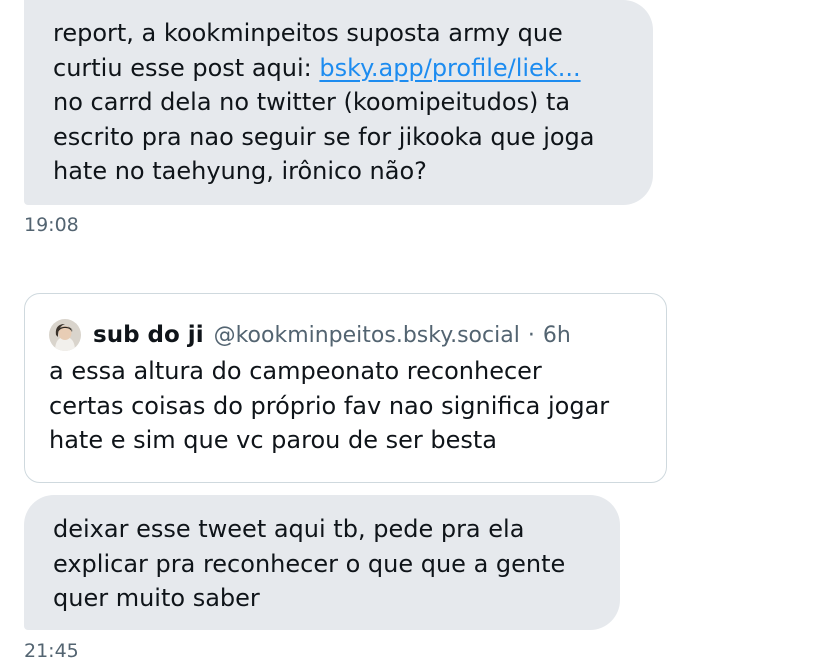 This screenshot has height=659, width=828. What do you see at coordinates (295, 371) in the screenshot?
I see `quoted-line: a essa altura do campeonato reconhecer` at bounding box center [295, 371].